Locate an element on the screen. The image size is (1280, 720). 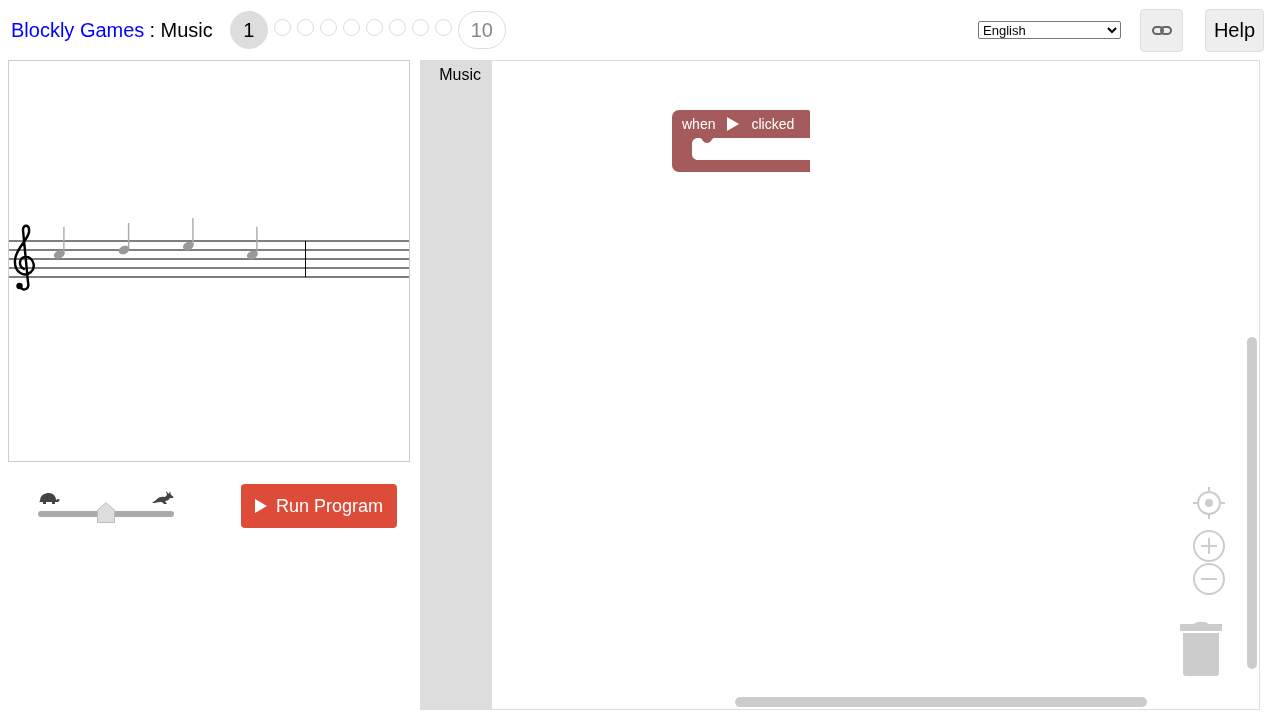
turtle-icon is located at coordinates (49, 498).